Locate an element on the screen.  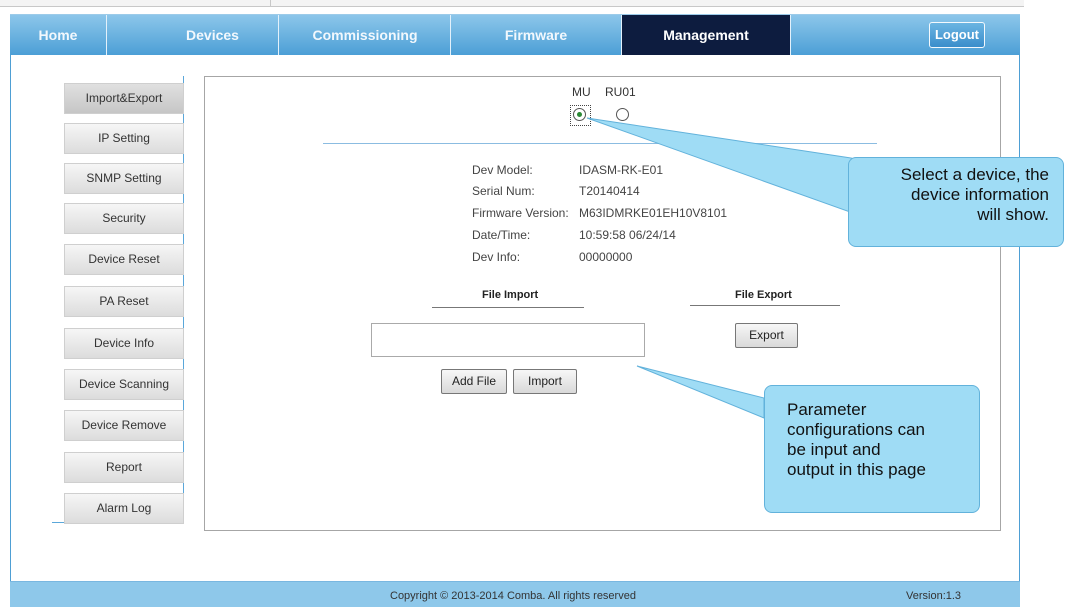
callout-select-device-line-3: will show. is located at coordinates (1013, 214).